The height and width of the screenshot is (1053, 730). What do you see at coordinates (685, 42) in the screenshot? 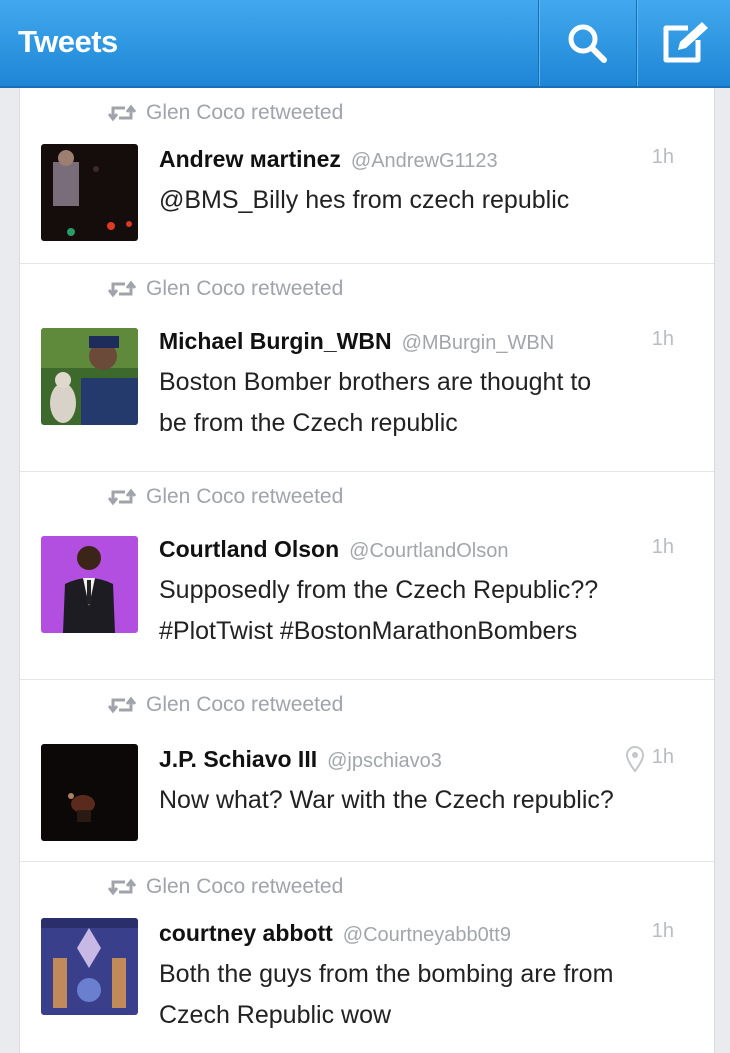
I see `compose-icon` at bounding box center [685, 42].